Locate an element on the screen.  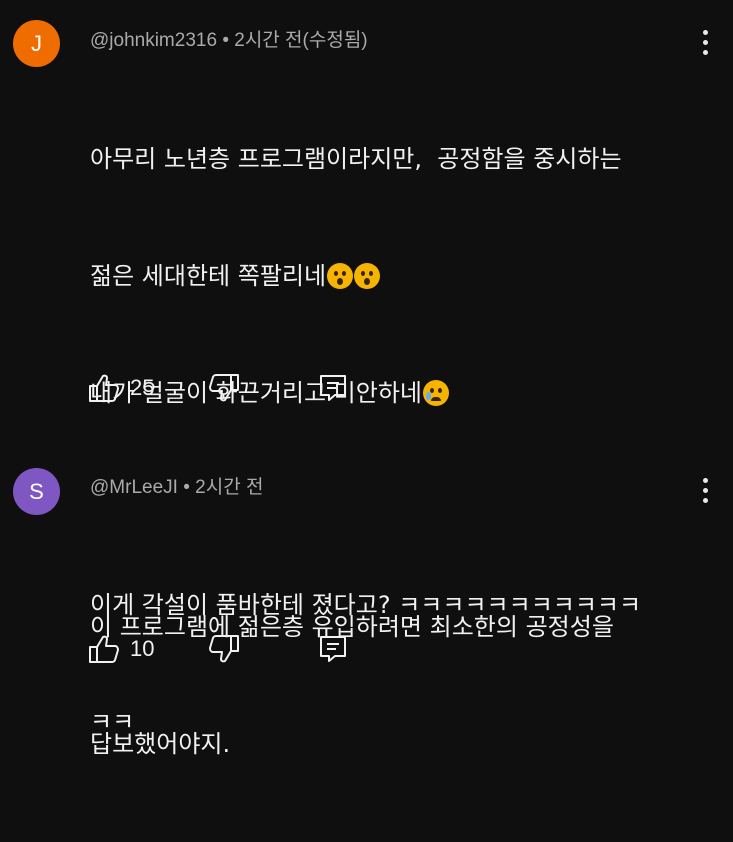
avatar-letter: S is located at coordinates (36, 491).